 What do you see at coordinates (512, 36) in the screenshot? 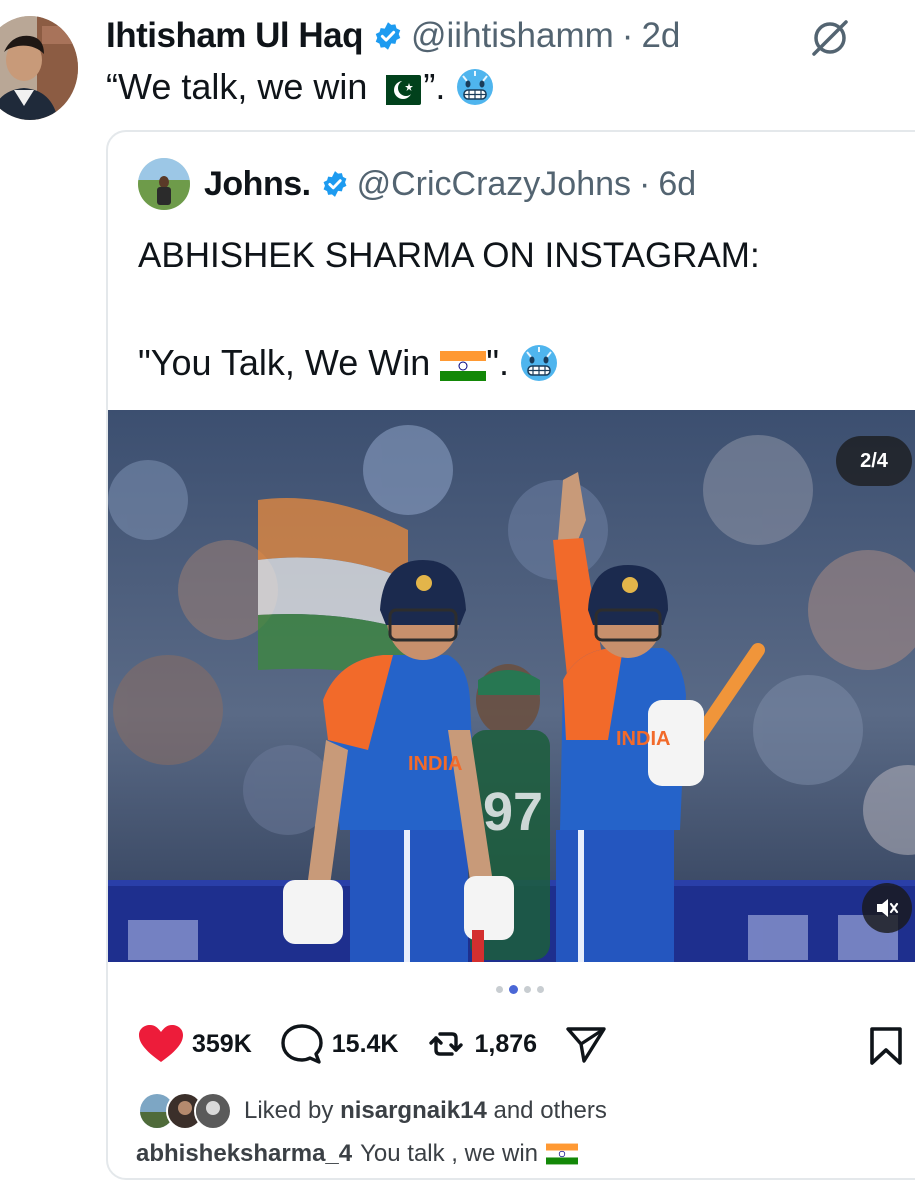
I see `author-handle: @iihtishamm` at bounding box center [512, 36].